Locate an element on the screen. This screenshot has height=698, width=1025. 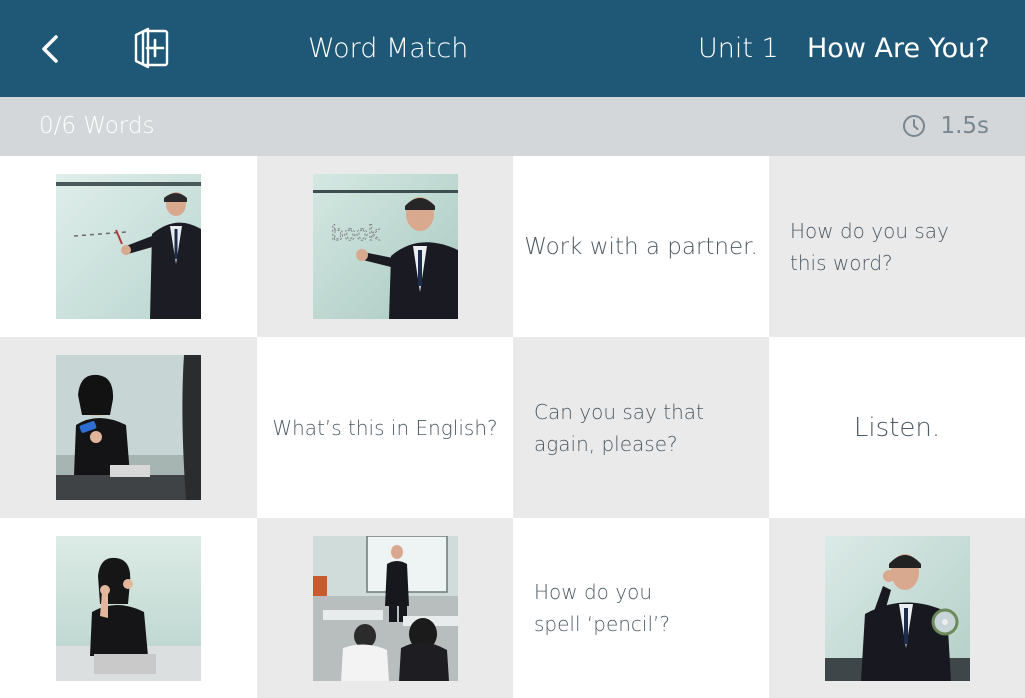
match-tile-text: Work with a partner. is located at coordinates (641, 246).